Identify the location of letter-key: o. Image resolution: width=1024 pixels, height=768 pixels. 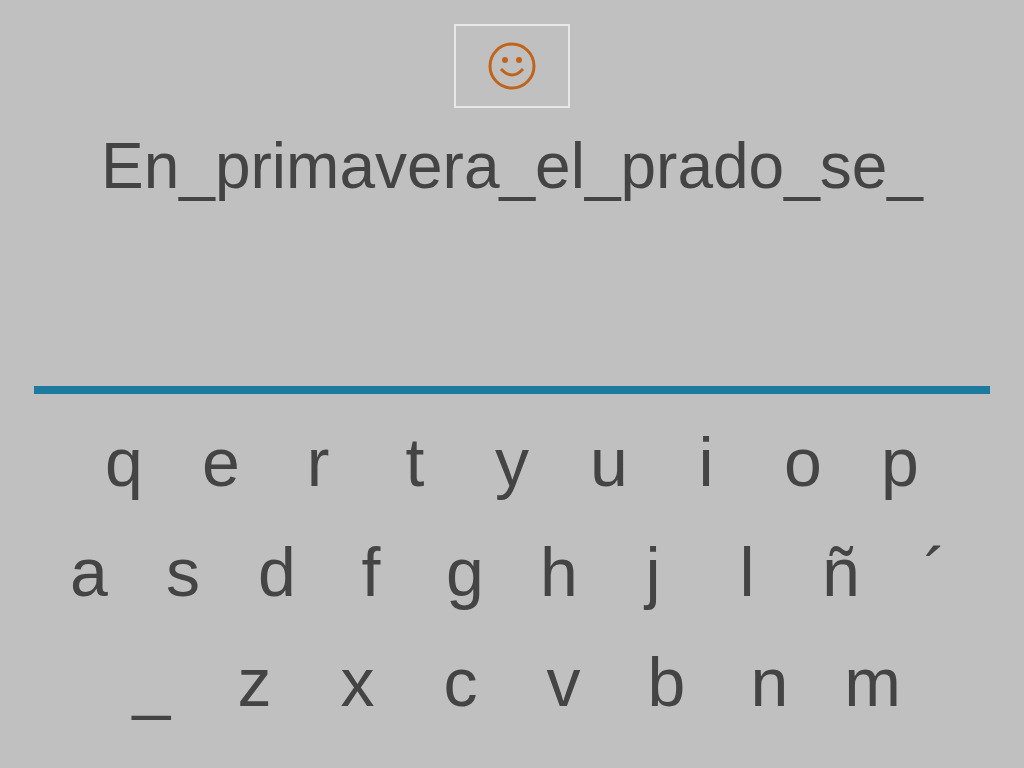
(803, 462).